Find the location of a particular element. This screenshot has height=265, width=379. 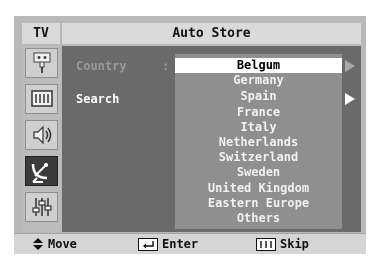

source-label: TV is located at coordinates (41, 33).